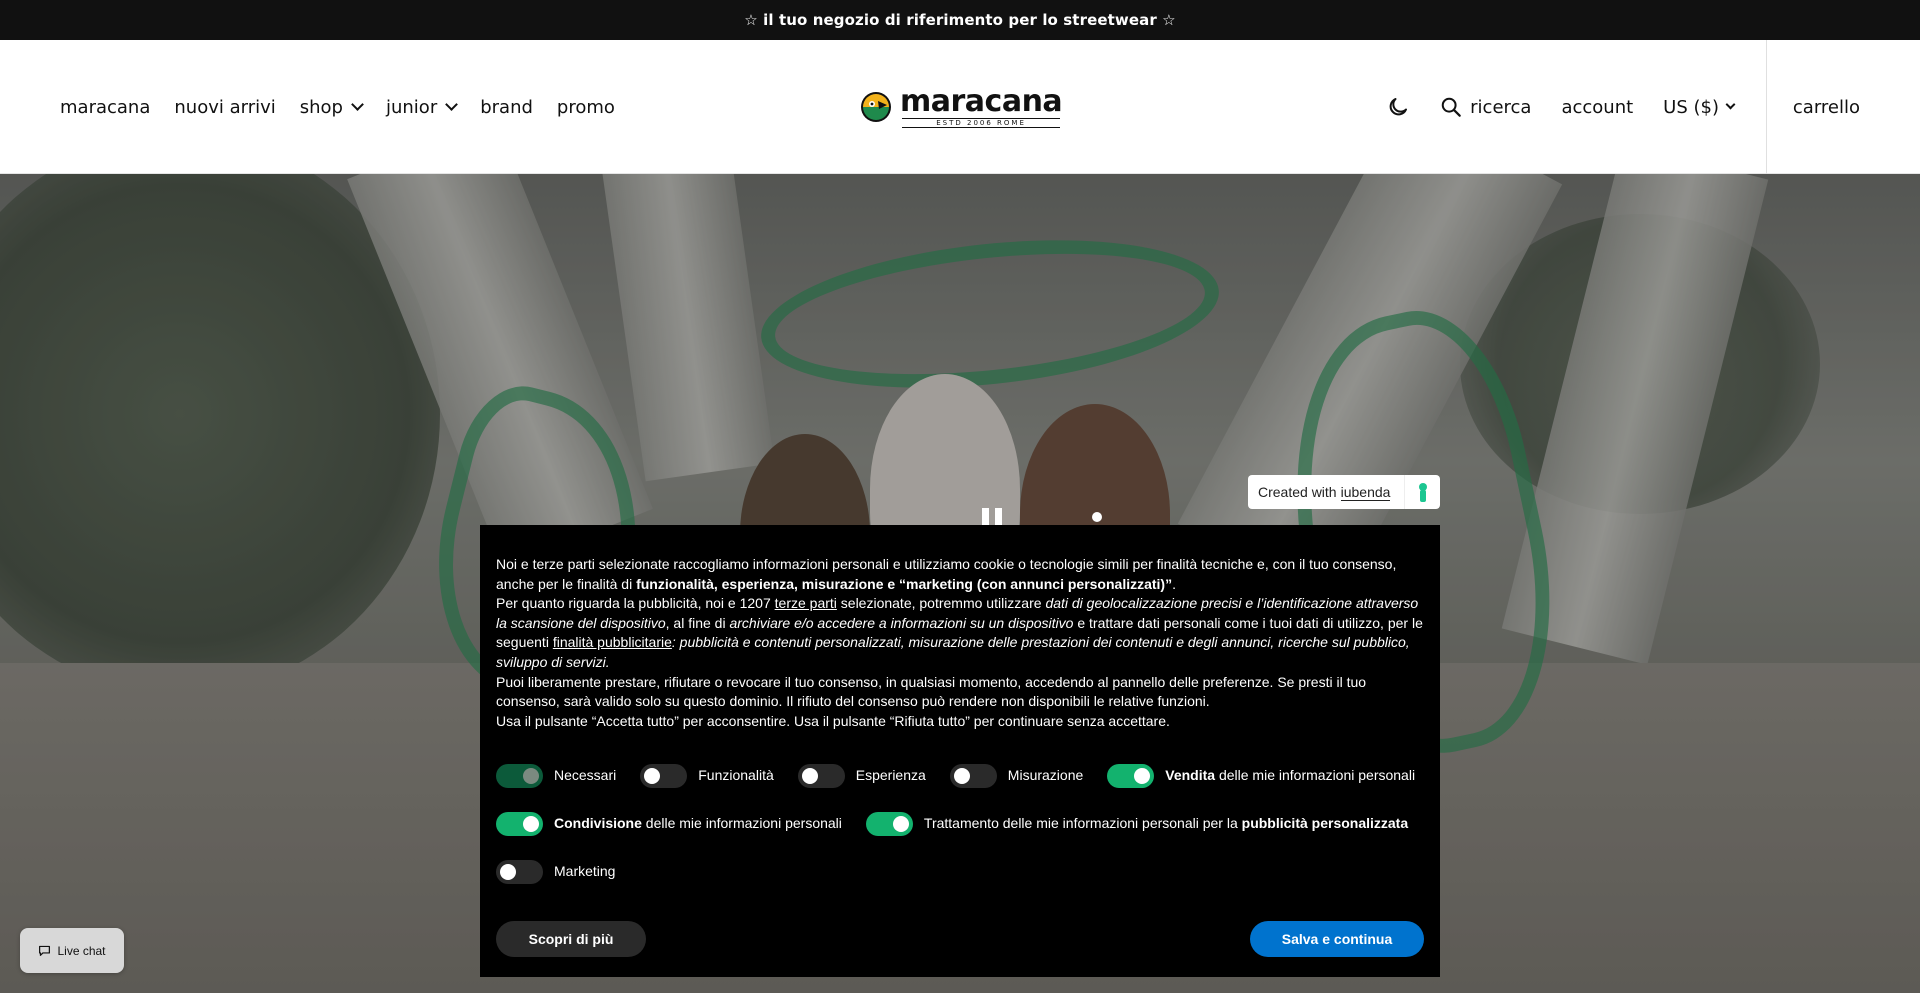  I want to click on nav-item-label: nuovi arrivi, so click(225, 107).